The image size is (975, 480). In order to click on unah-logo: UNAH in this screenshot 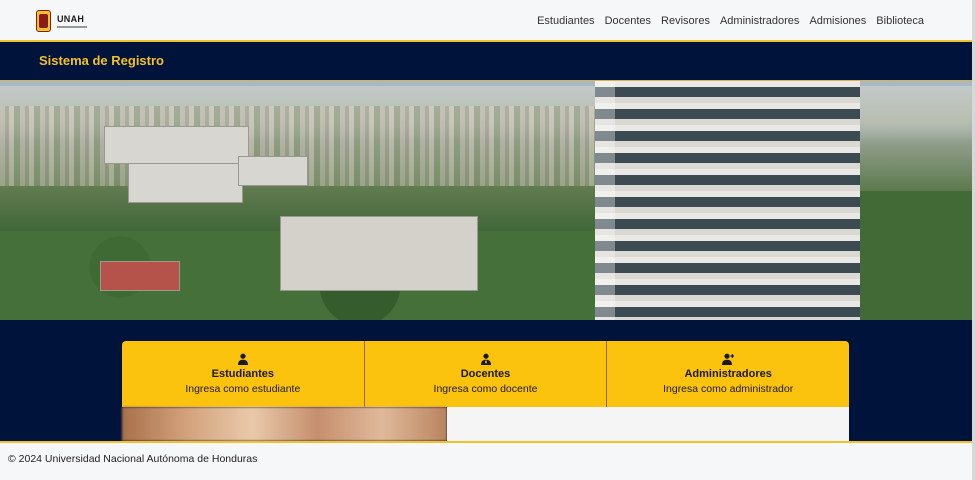, I will do `click(62, 21)`.